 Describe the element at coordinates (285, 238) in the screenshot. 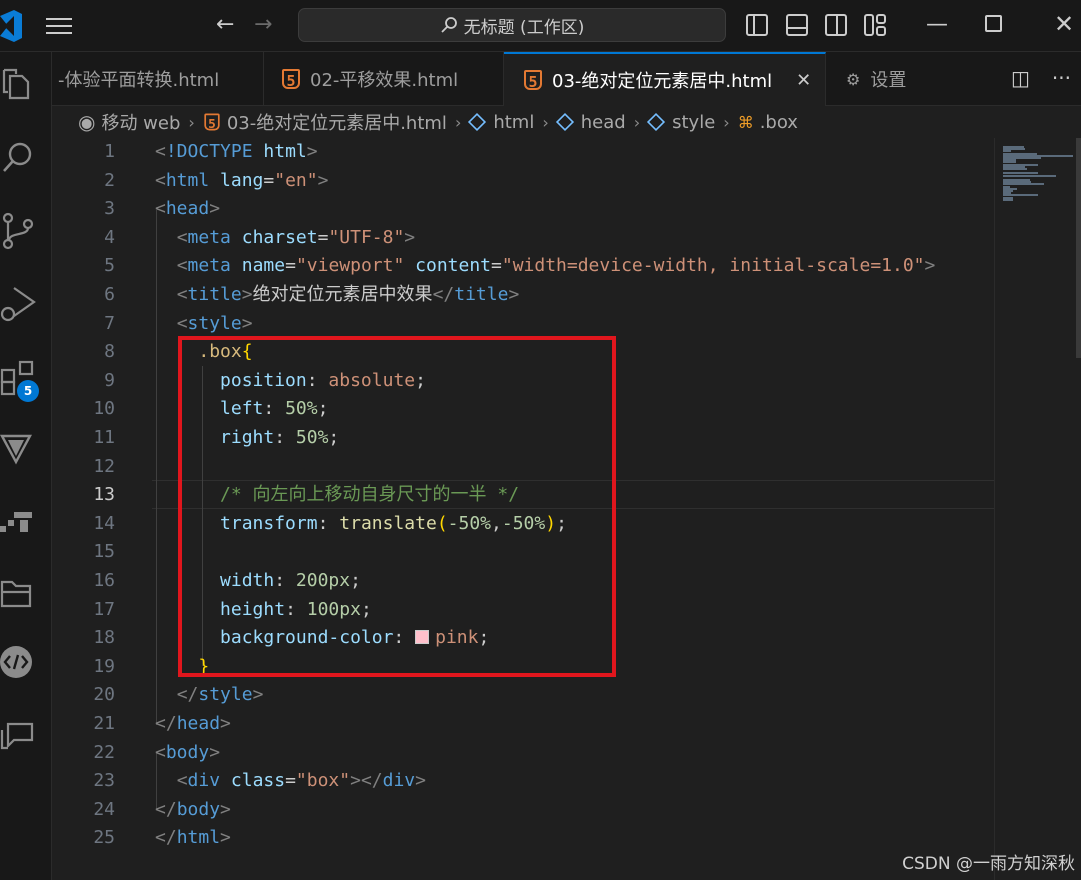

I see `code-text: <meta charset="UTF-8">` at that location.